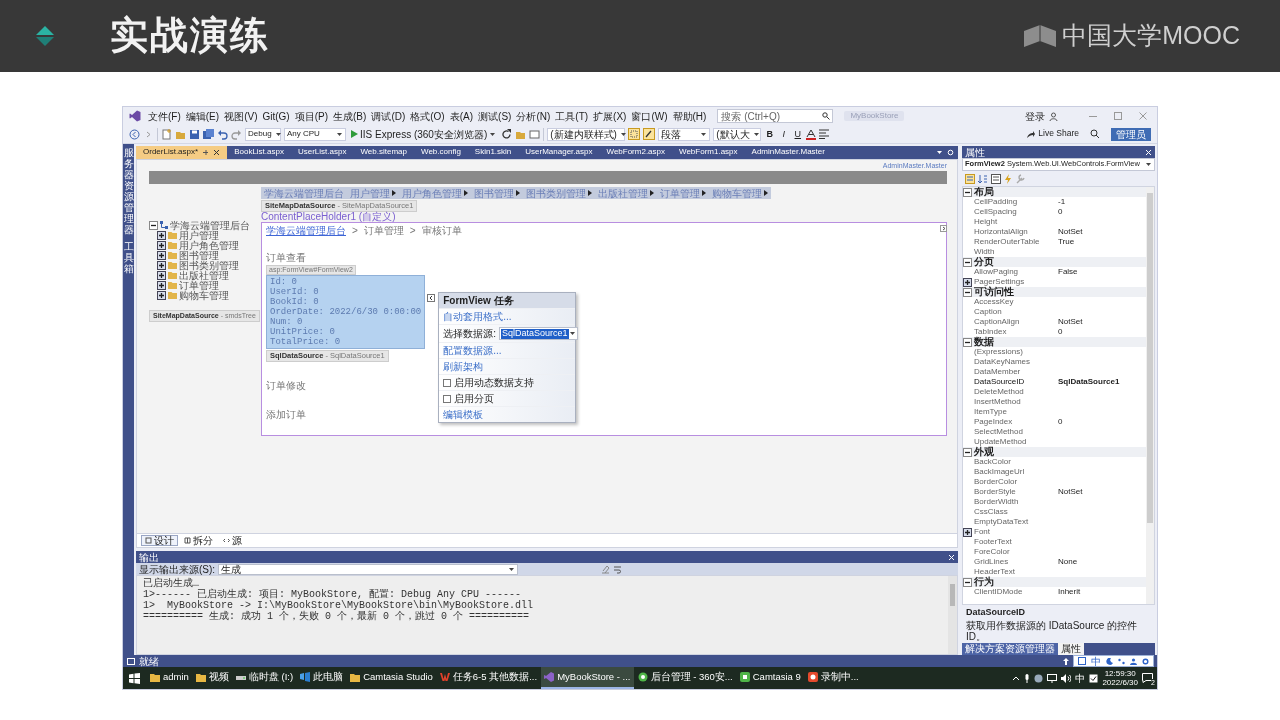 This screenshot has height=720, width=1280. I want to click on format-button: I, so click(784, 134).